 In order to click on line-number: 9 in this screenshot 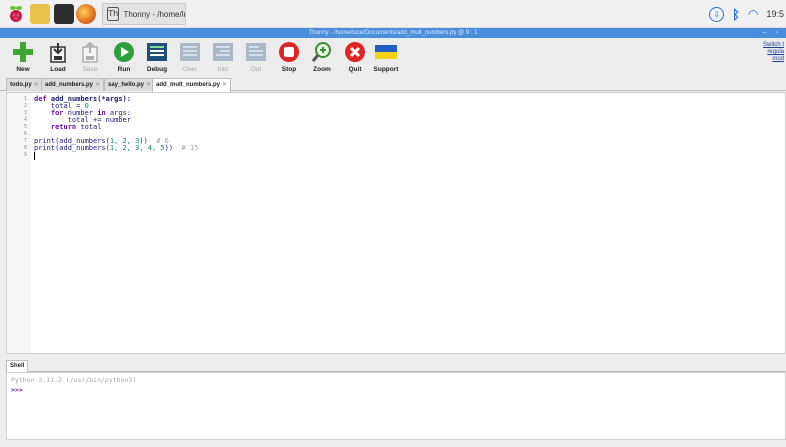, I will do `click(25, 155)`.